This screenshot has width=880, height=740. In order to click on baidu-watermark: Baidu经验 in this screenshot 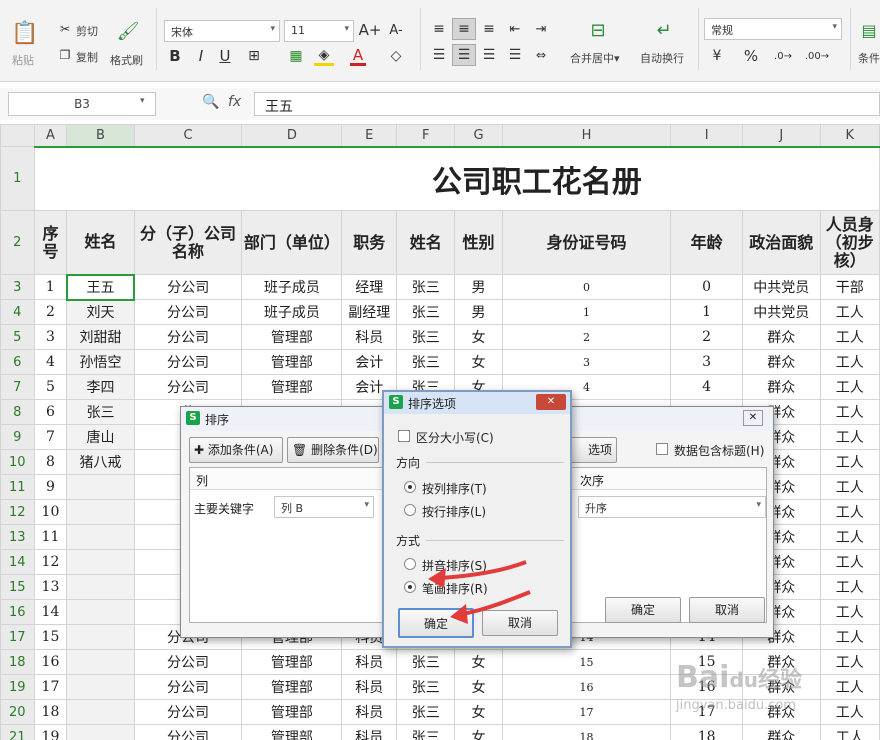, I will do `click(739, 677)`.